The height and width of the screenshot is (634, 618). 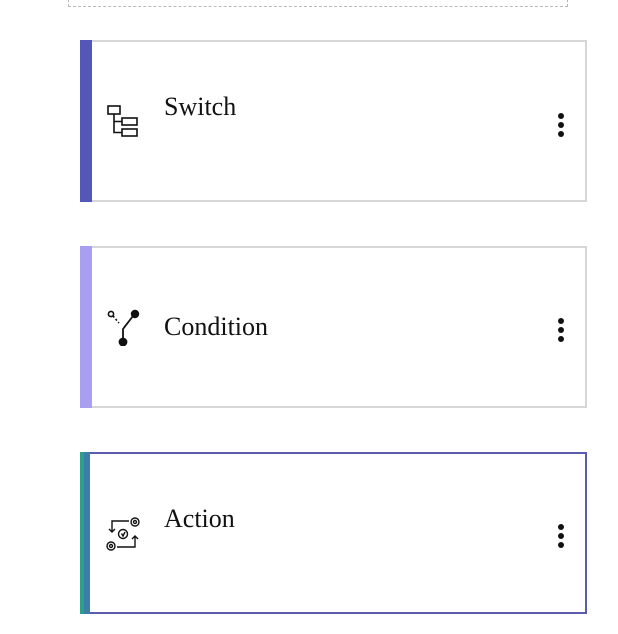 I want to click on card-title: Action, so click(x=199, y=518).